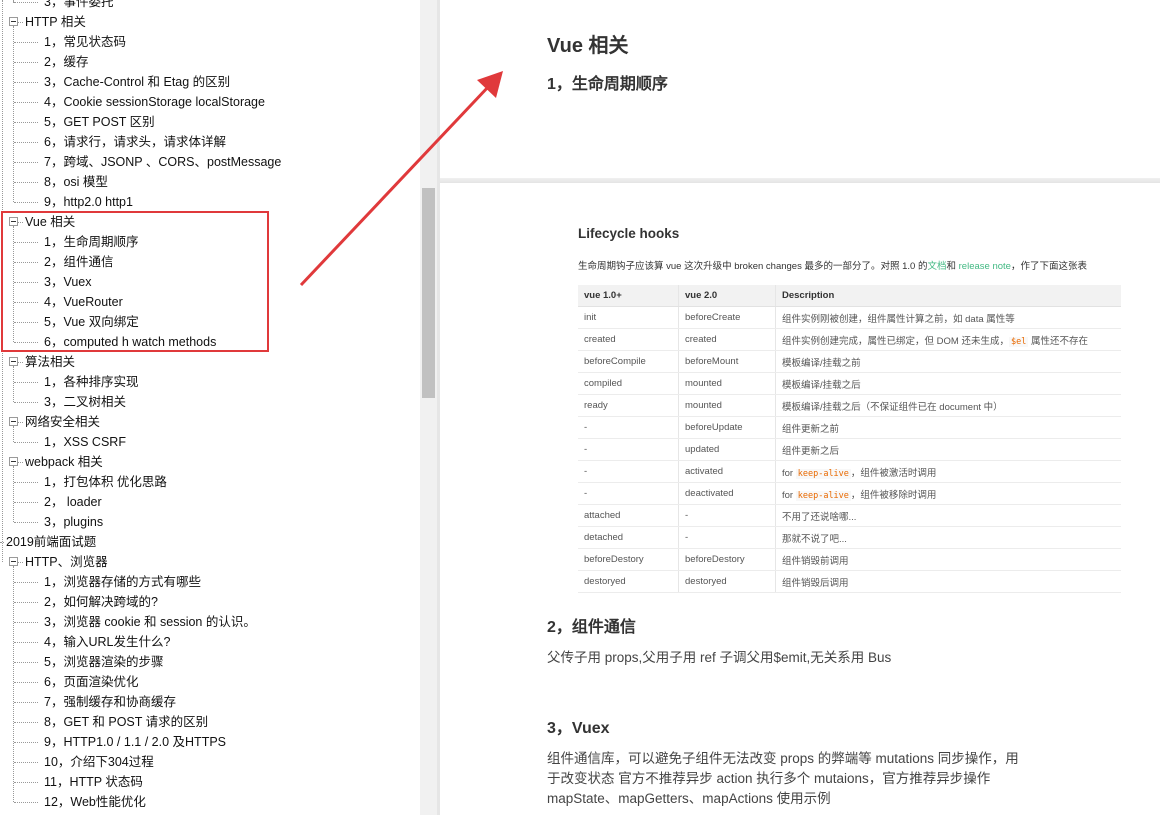 The image size is (1160, 815). I want to click on tree-item: 网络安全相关, so click(62, 422).